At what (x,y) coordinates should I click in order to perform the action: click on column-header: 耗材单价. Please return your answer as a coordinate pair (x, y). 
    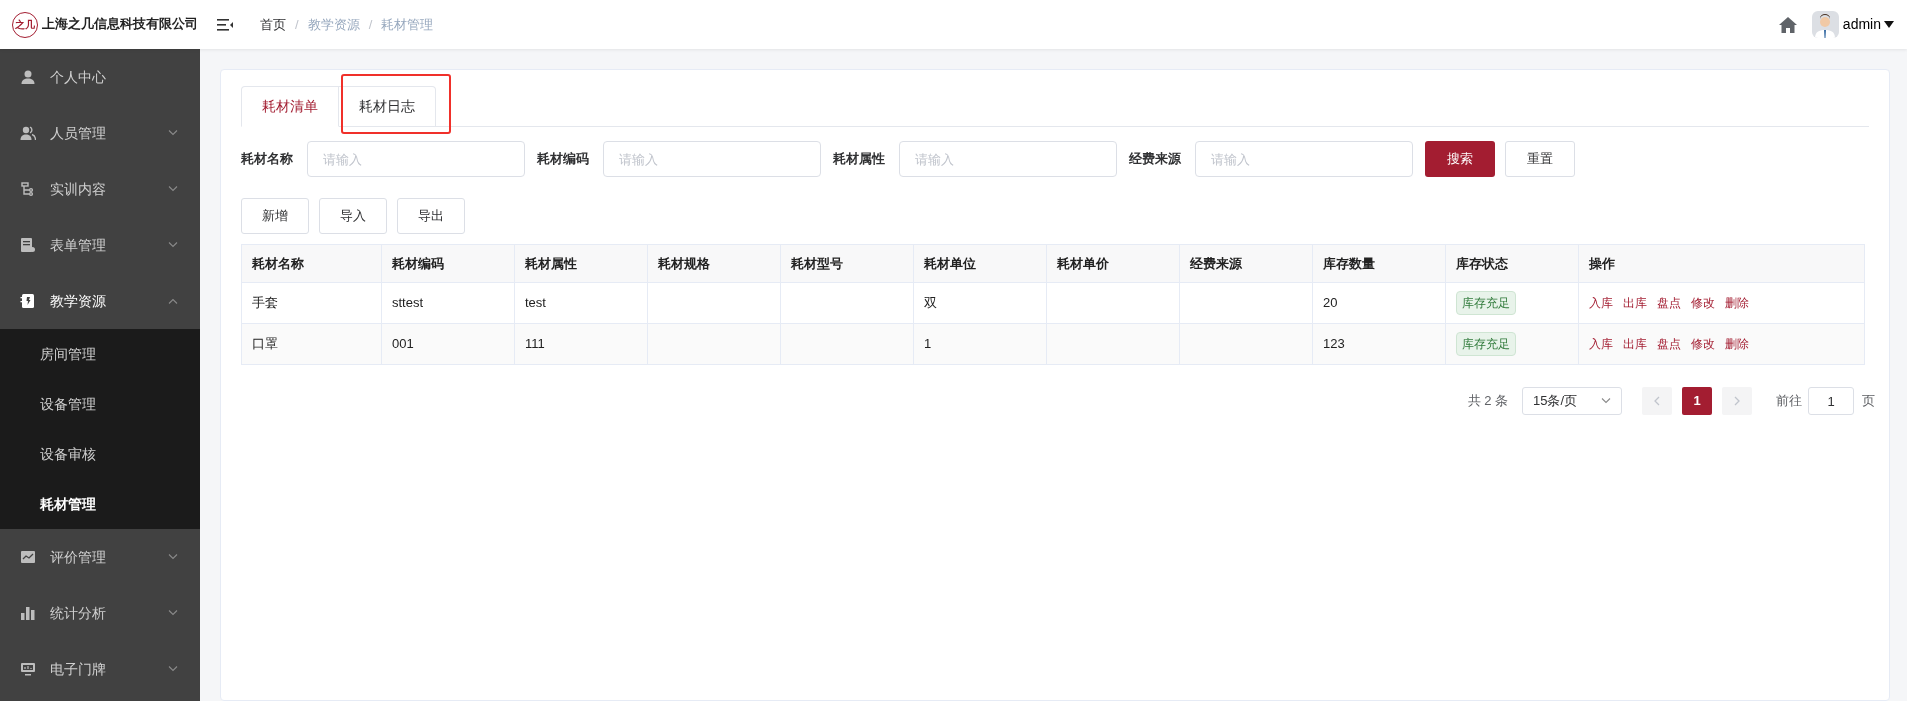
    Looking at the image, I should click on (1113, 263).